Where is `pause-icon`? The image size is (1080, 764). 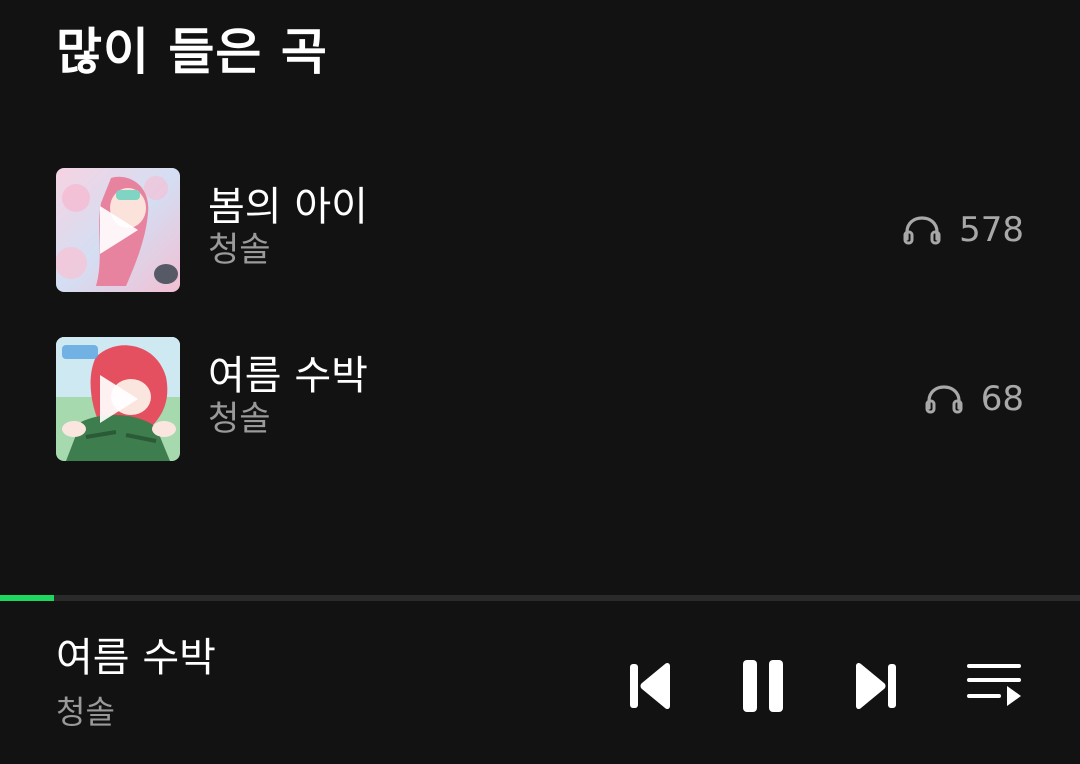
pause-icon is located at coordinates (763, 686).